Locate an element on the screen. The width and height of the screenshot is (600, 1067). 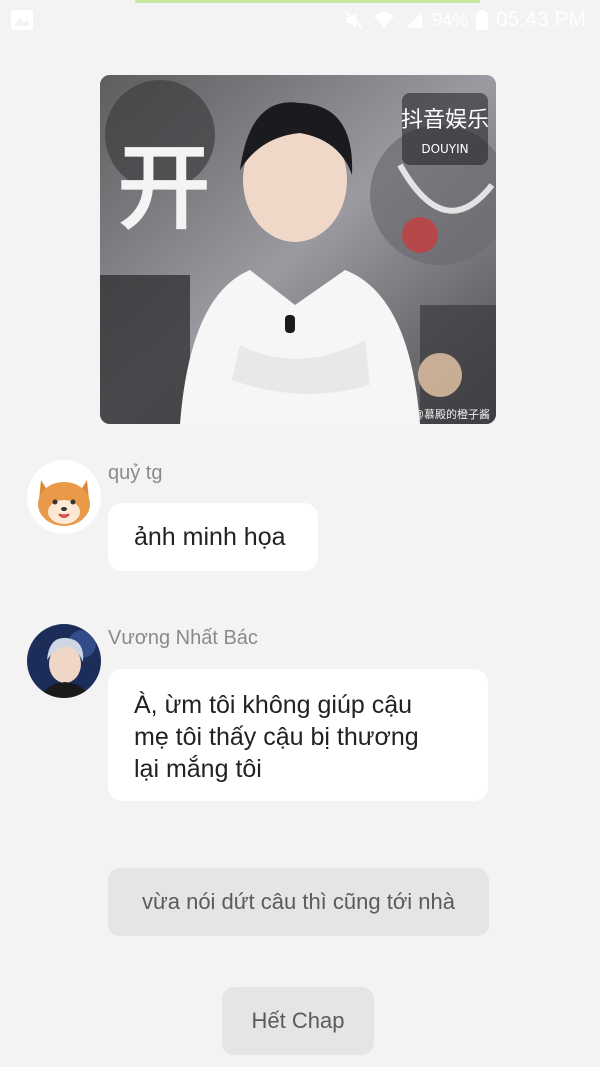
narration-bubble: vừa nói dứt câu thì cũng tới nhà is located at coordinates (298, 902).